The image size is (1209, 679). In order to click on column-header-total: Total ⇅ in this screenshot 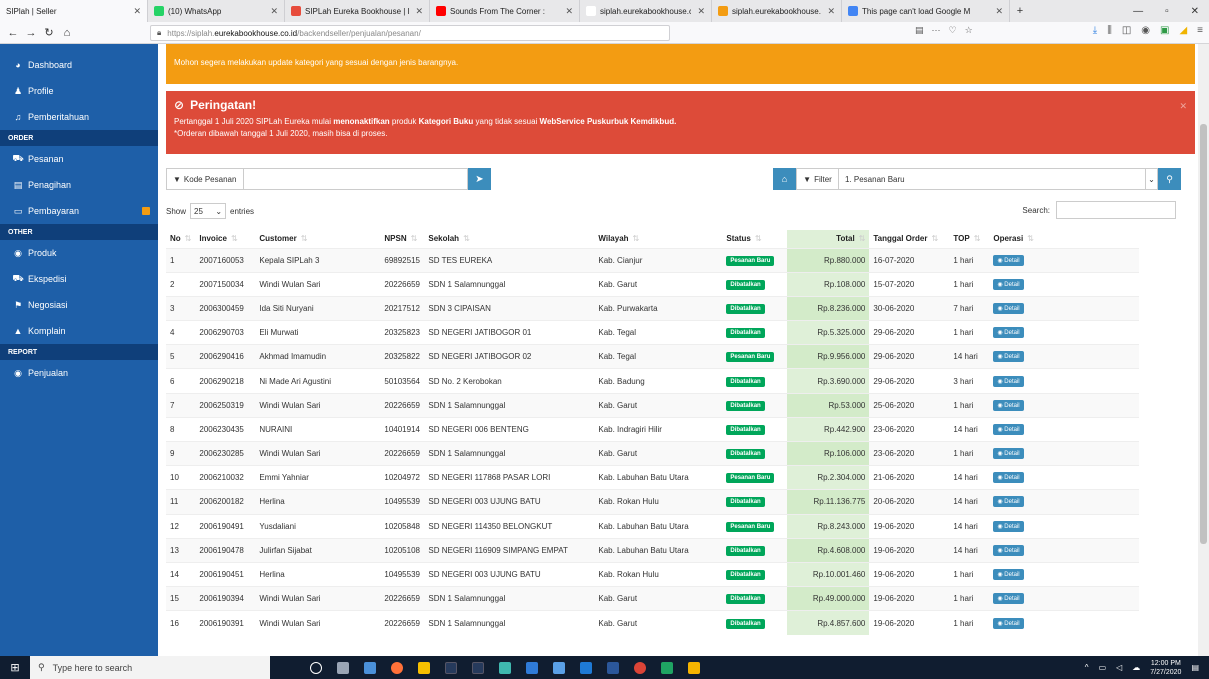, I will do `click(828, 239)`.